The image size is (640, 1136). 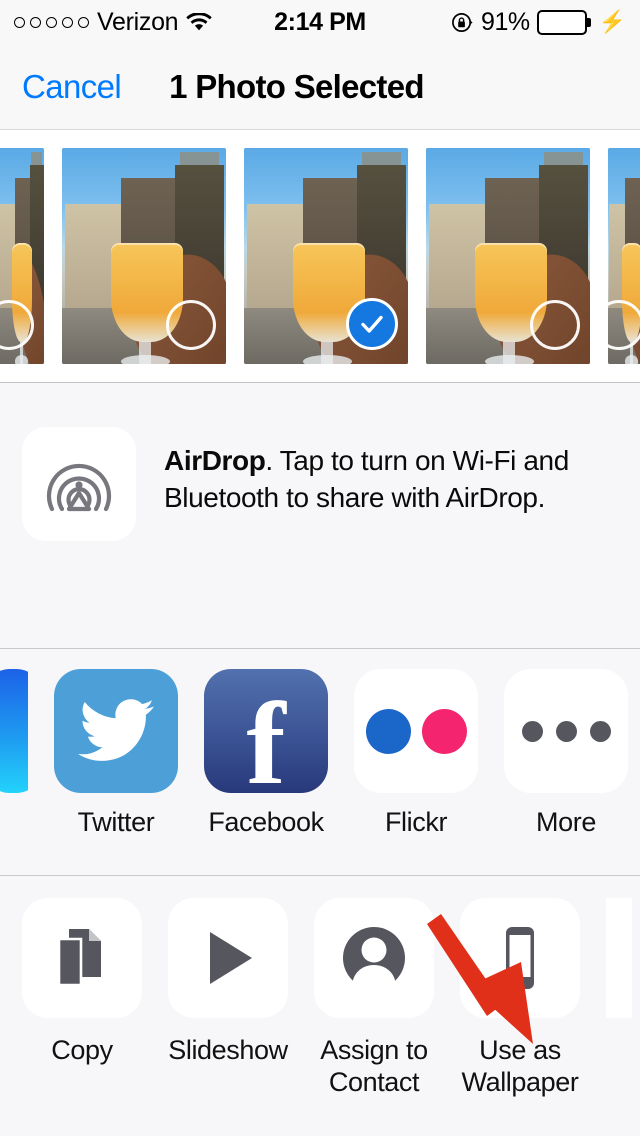 What do you see at coordinates (266, 822) in the screenshot?
I see `share-label: Facebook` at bounding box center [266, 822].